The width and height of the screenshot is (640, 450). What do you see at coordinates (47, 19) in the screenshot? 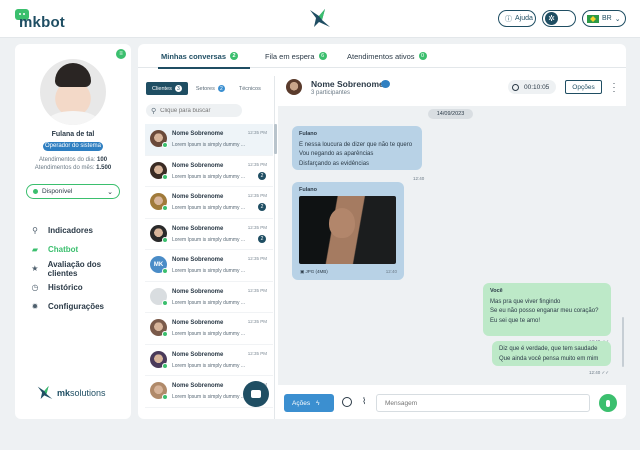
I see `brand-logo: mkbot` at bounding box center [47, 19].